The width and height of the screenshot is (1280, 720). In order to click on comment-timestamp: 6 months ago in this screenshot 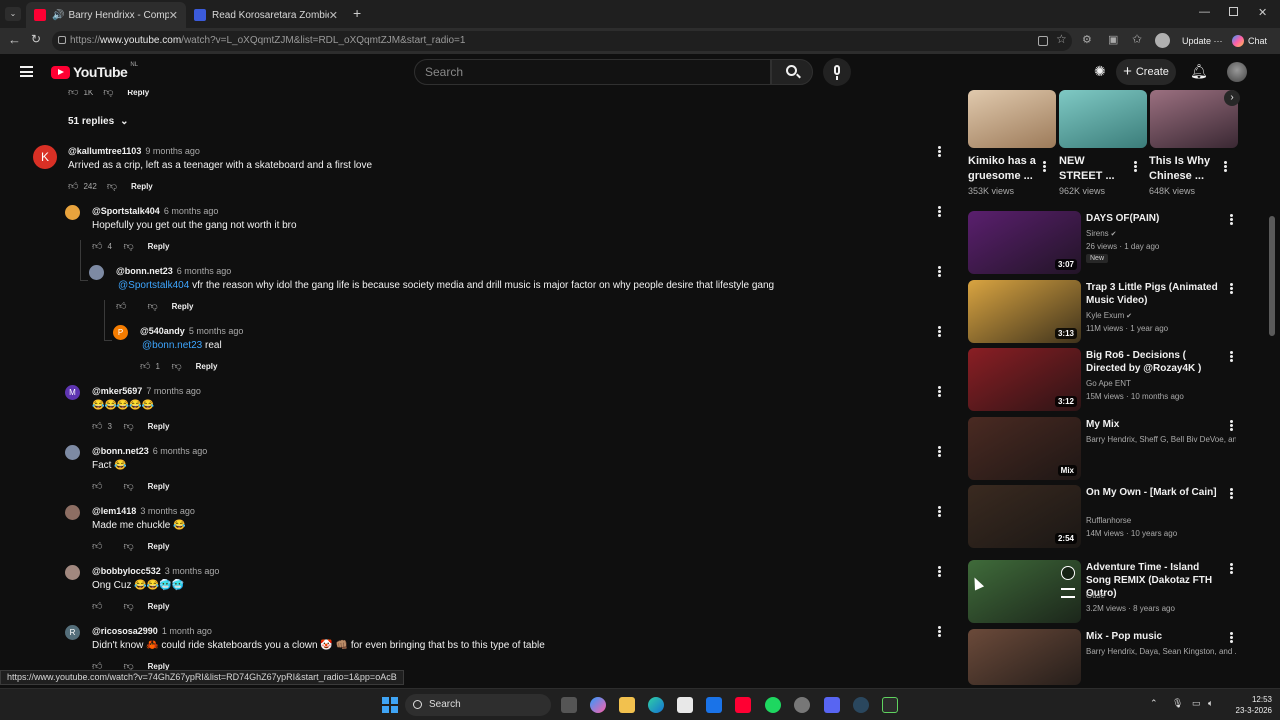, I will do `click(180, 451)`.